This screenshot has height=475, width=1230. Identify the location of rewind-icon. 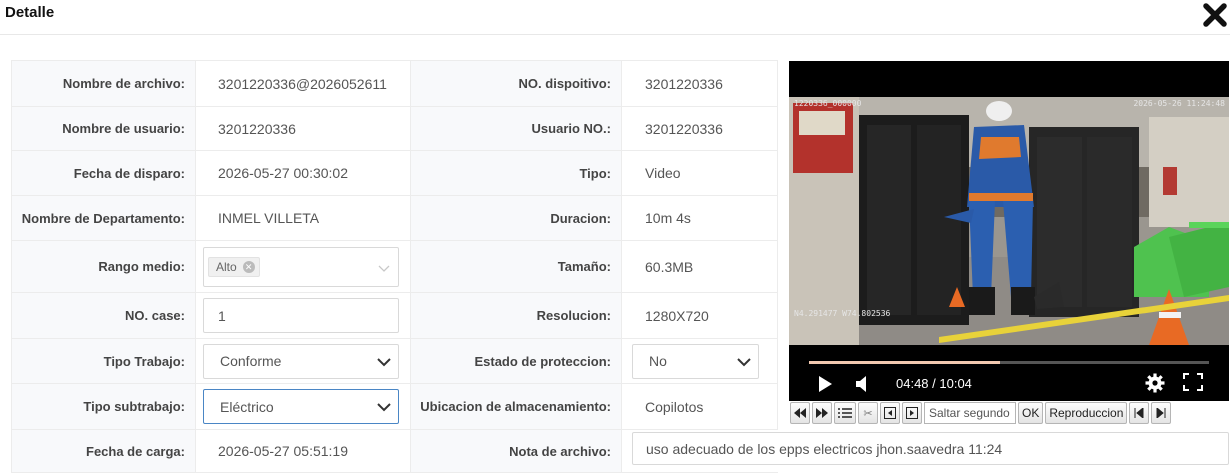
(800, 413).